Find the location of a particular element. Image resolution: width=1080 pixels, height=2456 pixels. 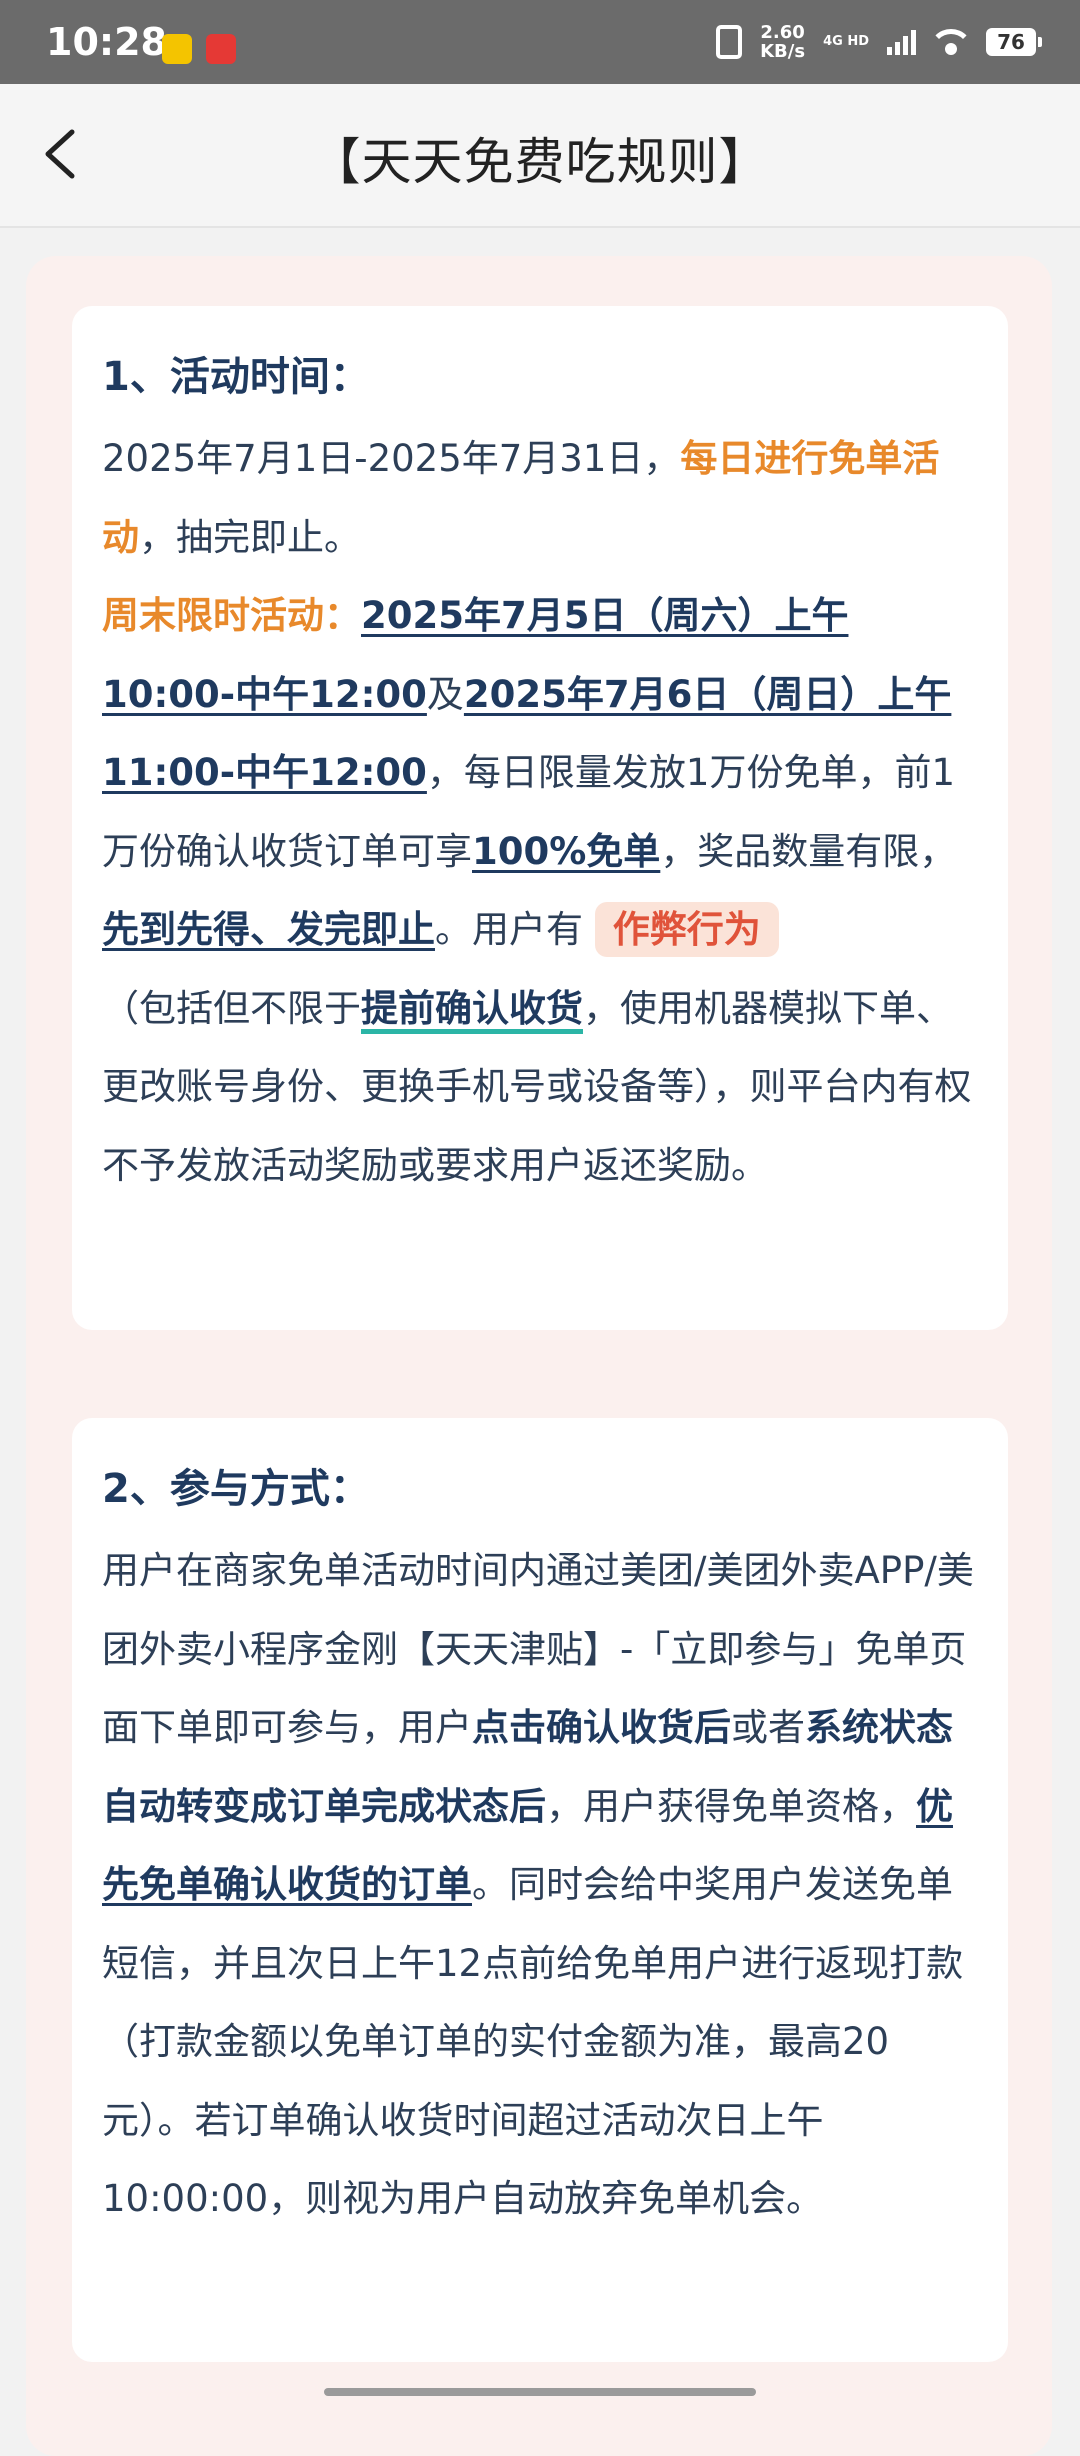

text-fragment: （包括但不限于 is located at coordinates (231, 1008).